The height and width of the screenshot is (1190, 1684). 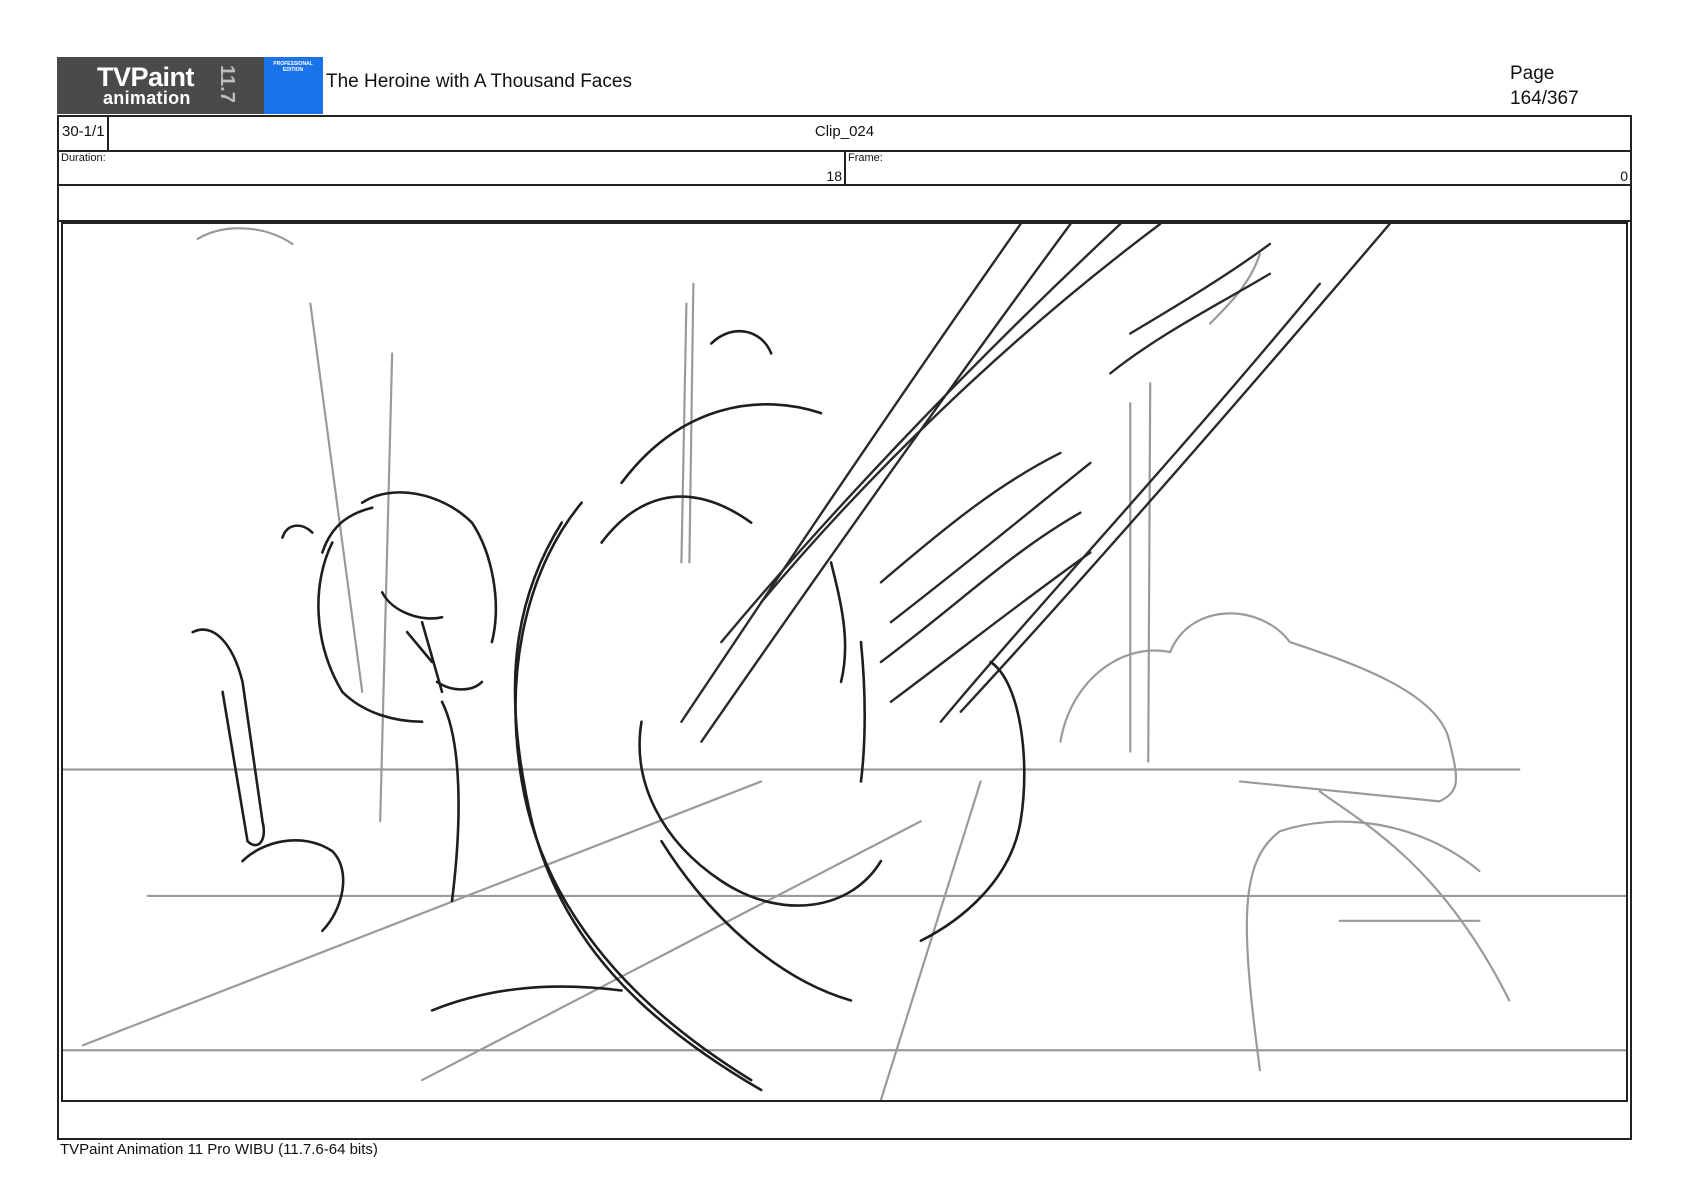 I want to click on frame-value: 0, so click(x=1624, y=176).